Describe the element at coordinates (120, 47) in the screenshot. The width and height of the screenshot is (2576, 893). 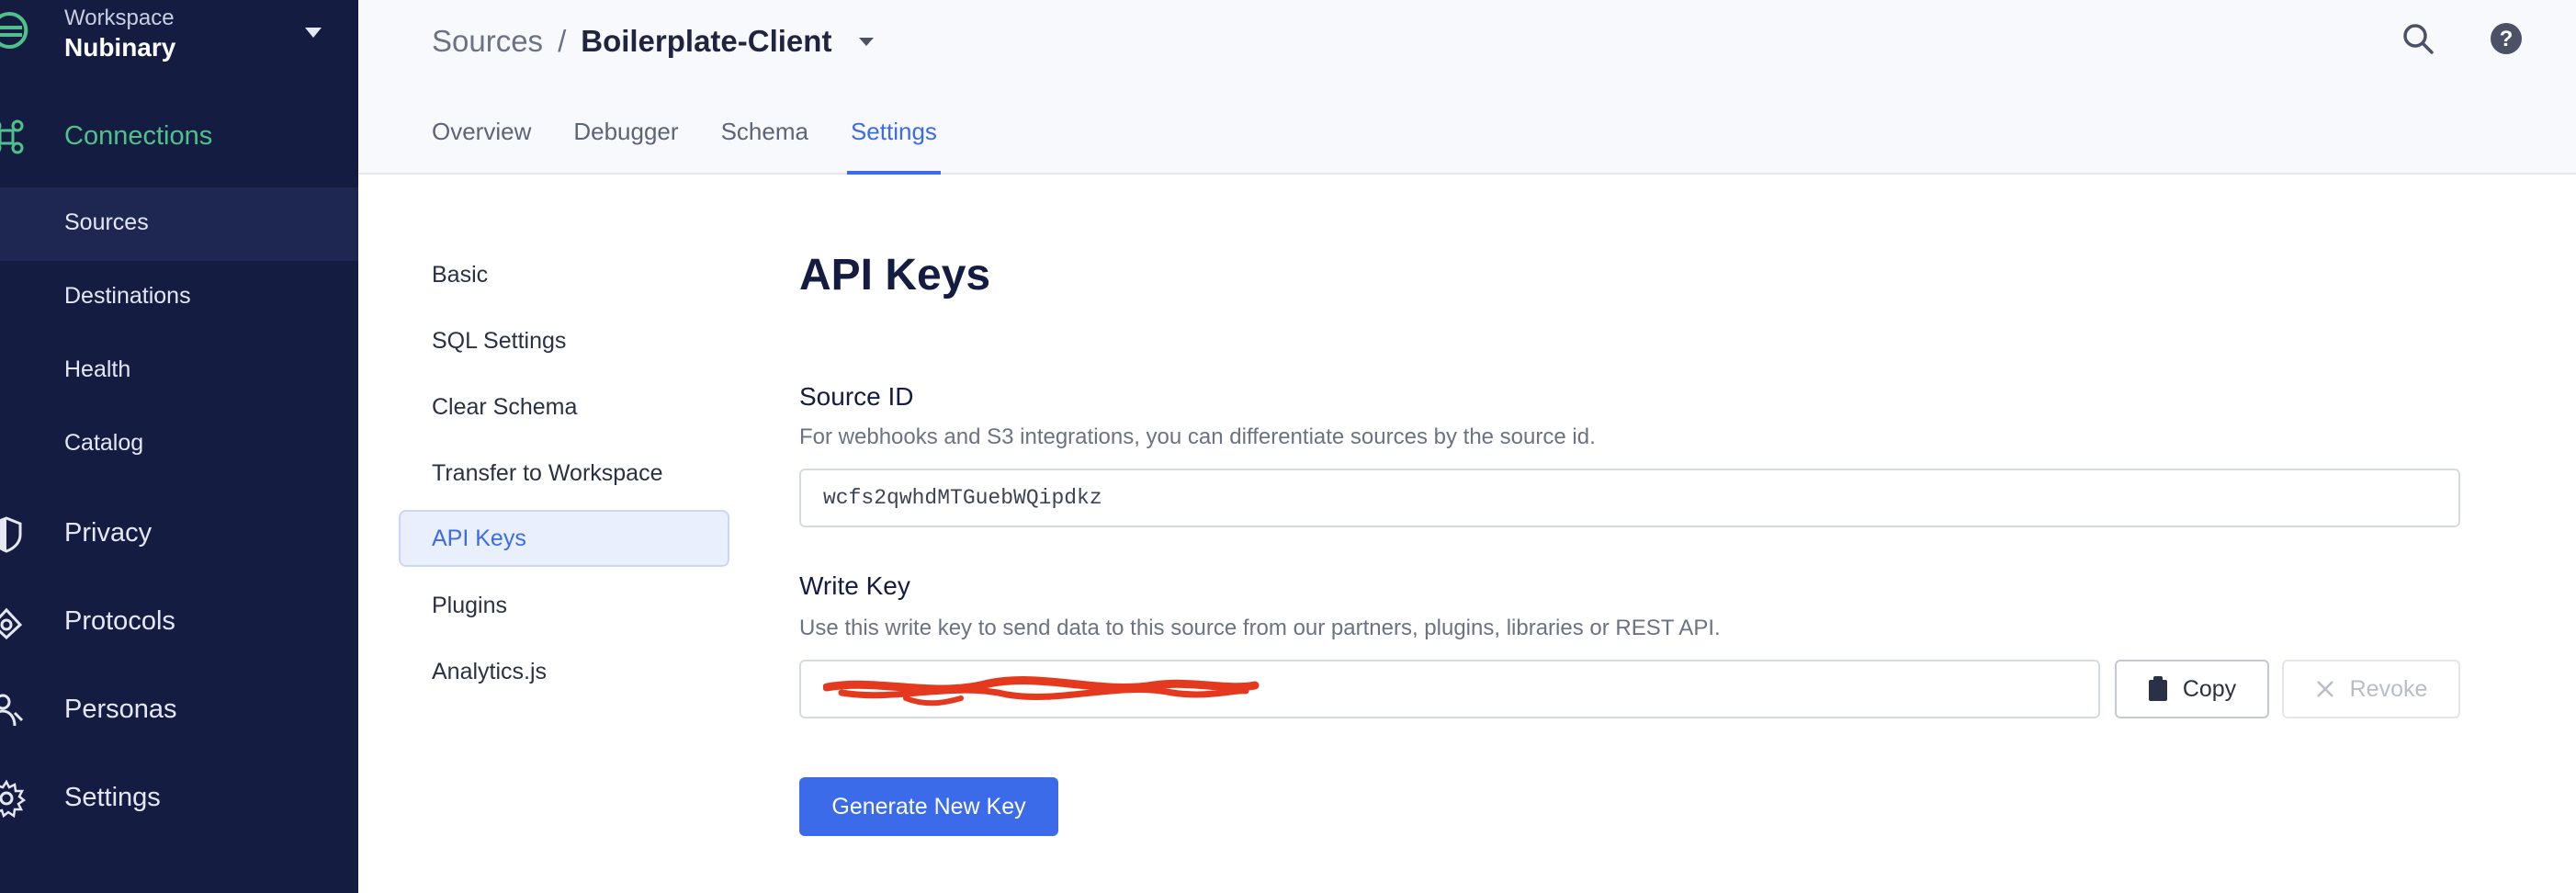
I see `workspace-name: Nubinary` at that location.